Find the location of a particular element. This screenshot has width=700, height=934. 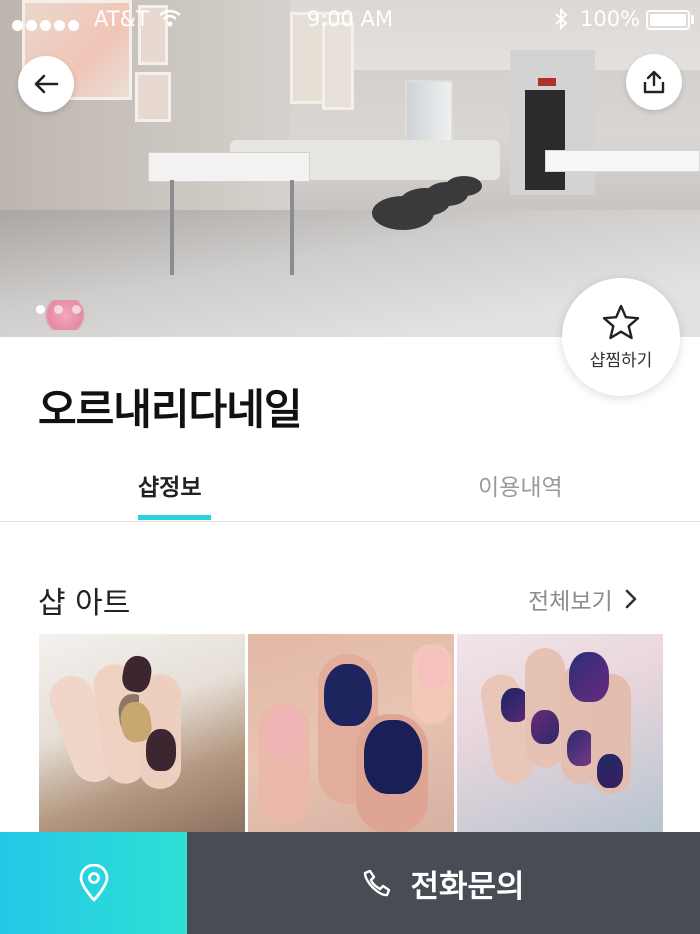

bluetooth-icon is located at coordinates (561, 21).